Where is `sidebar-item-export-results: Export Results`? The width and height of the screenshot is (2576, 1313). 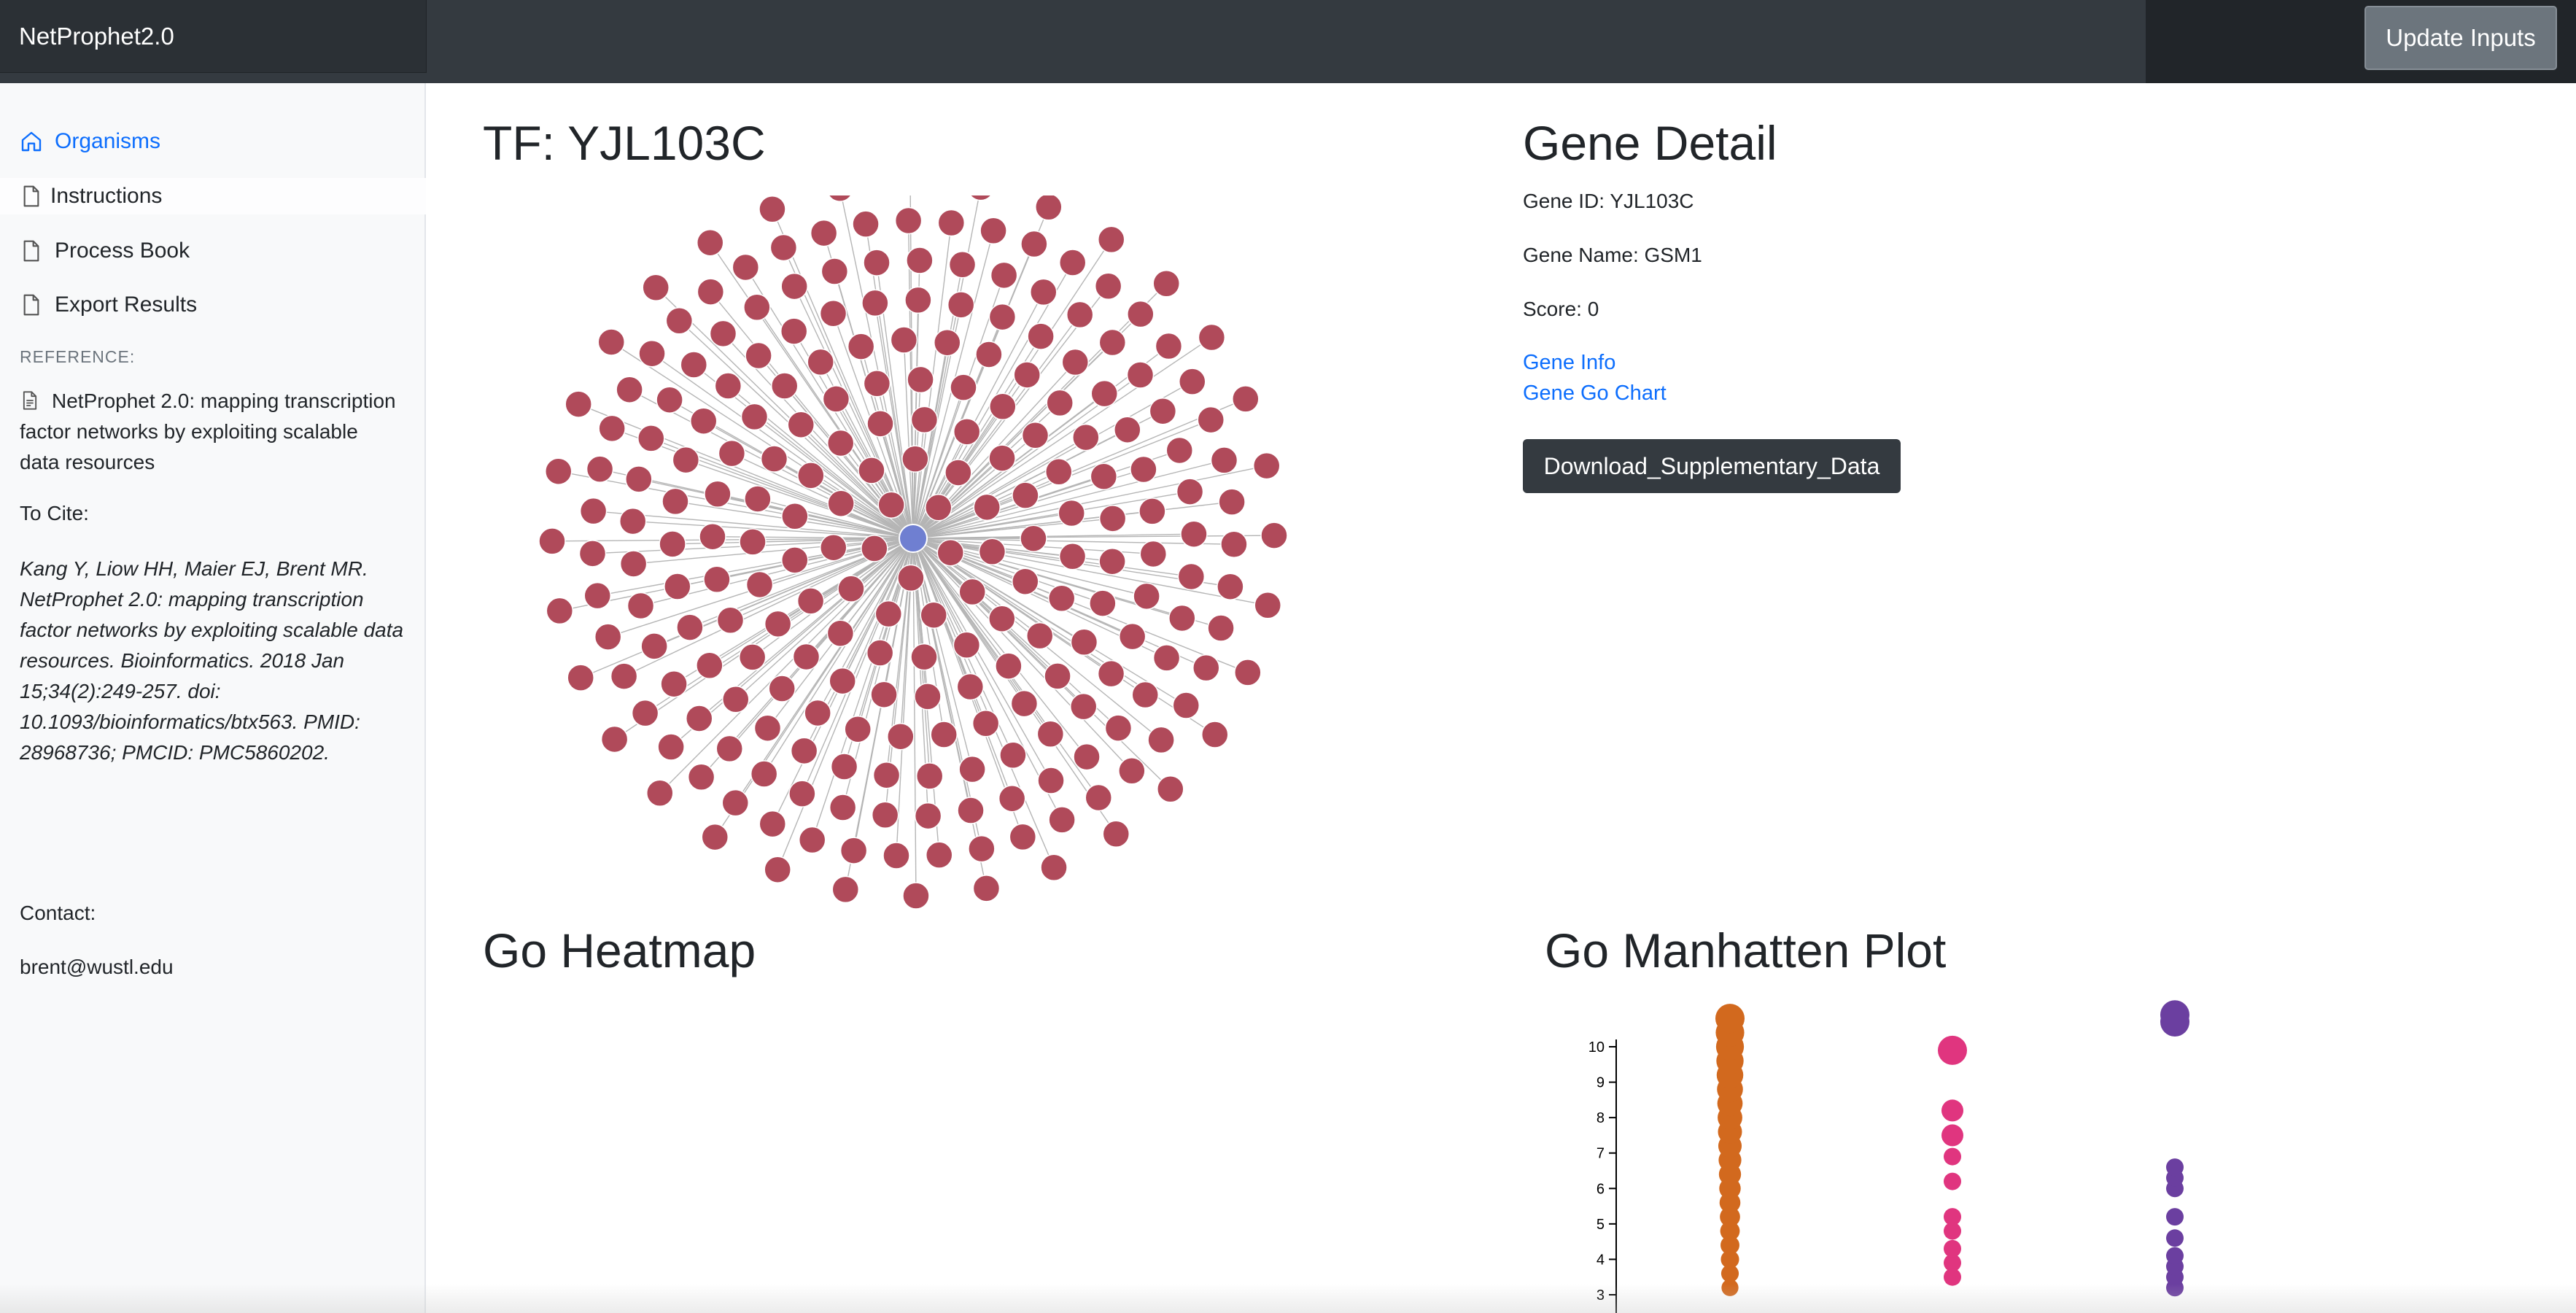
sidebar-item-export-results: Export Results is located at coordinates (109, 305).